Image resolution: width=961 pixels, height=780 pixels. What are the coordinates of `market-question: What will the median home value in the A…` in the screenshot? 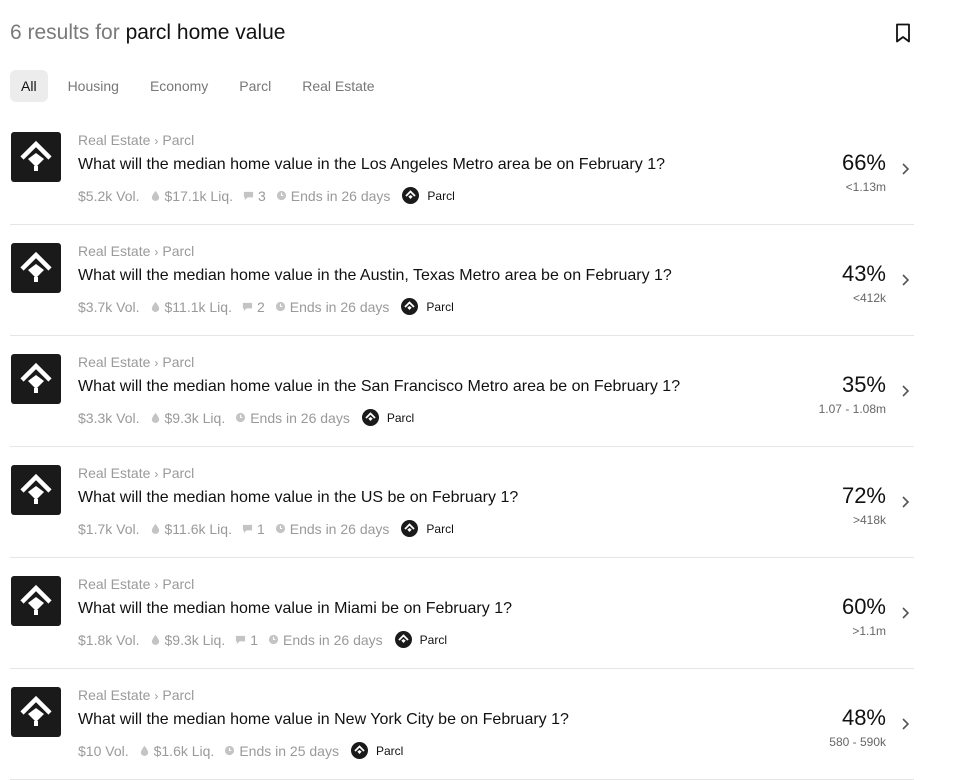 It's located at (375, 276).